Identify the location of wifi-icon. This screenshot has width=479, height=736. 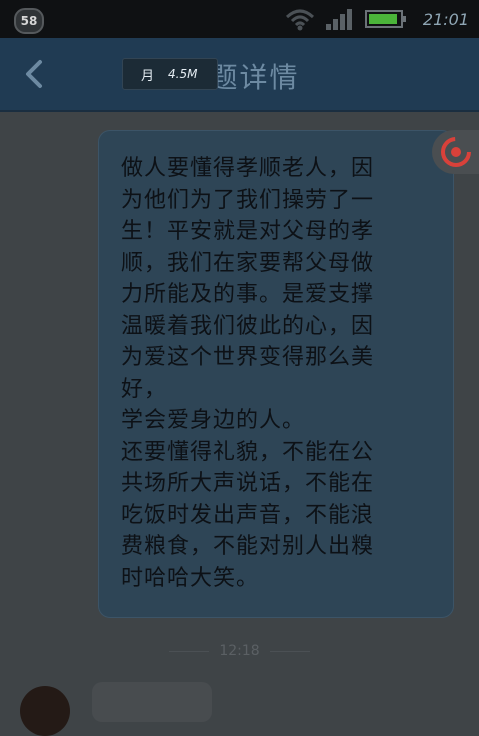
(299, 20).